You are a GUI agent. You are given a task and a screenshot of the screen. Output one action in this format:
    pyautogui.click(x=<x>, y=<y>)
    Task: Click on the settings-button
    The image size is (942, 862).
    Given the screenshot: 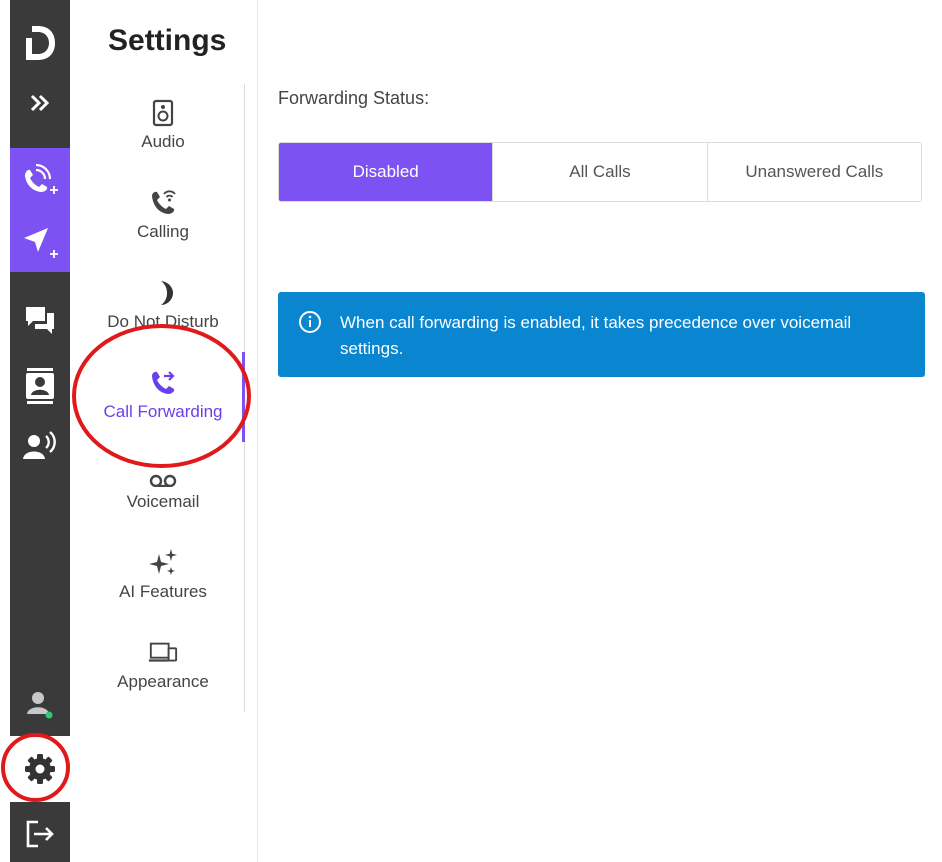 What is the action you would take?
    pyautogui.click(x=40, y=769)
    